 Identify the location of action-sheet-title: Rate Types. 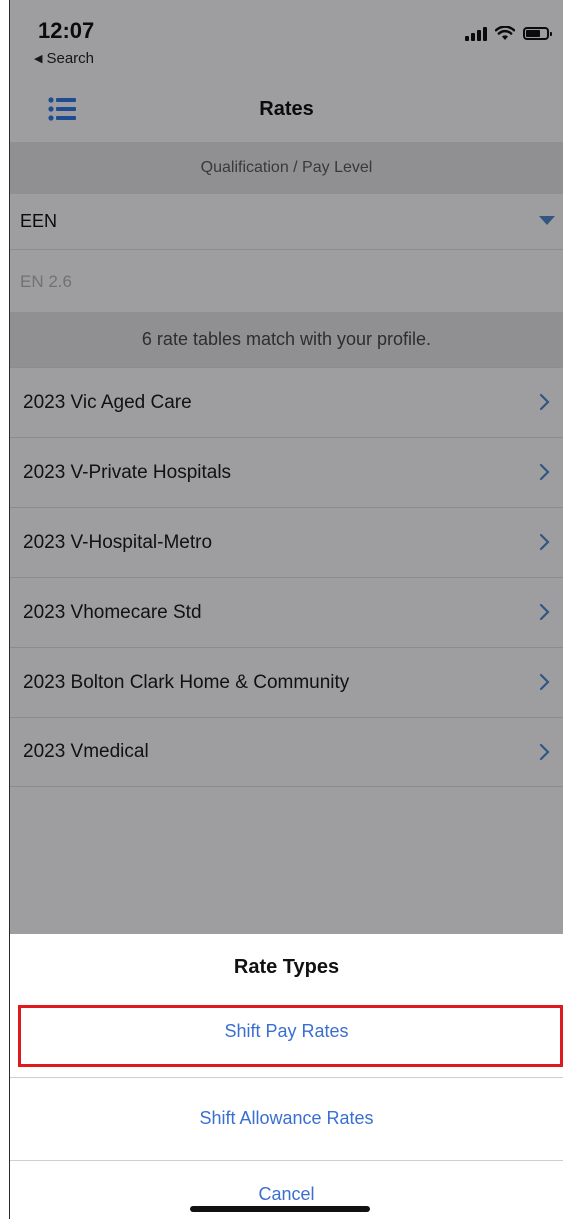
(286, 966).